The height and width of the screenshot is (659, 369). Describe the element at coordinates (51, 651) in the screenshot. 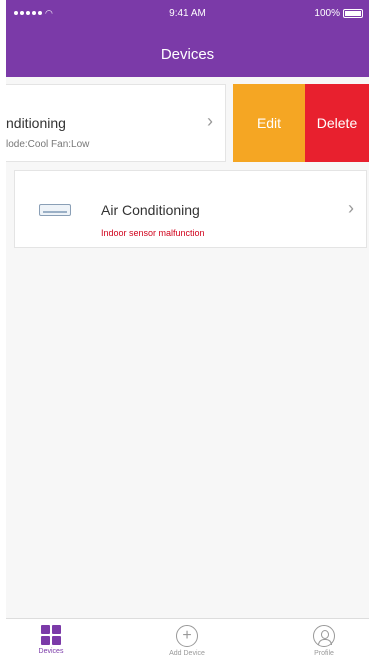

I see `tab-label: Devices` at that location.